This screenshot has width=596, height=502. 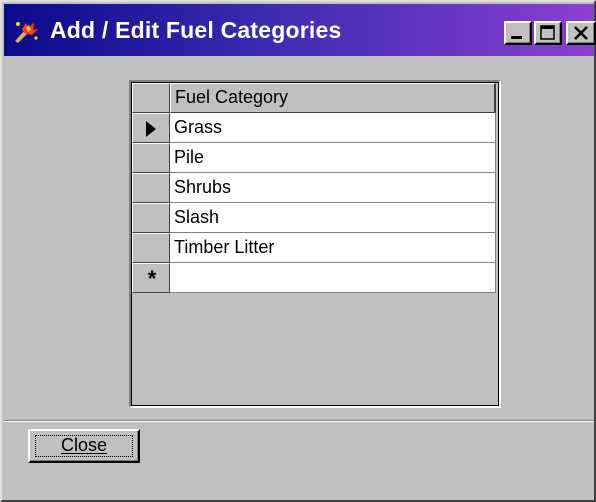 I want to click on table-row: Pile, so click(x=315, y=158).